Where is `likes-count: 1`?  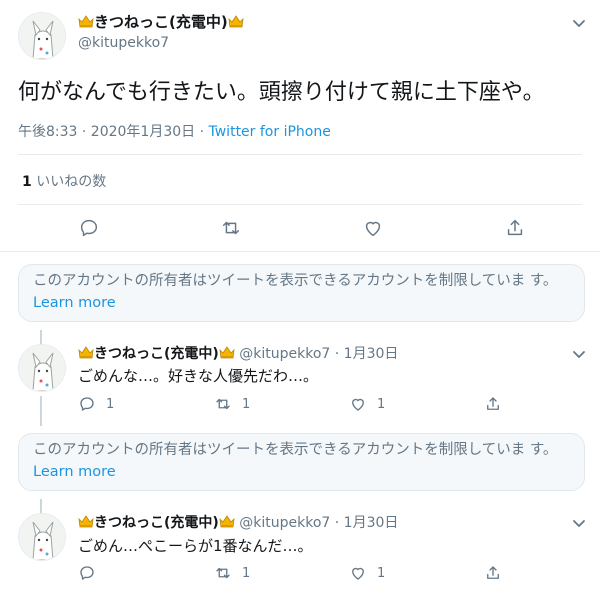 likes-count: 1 is located at coordinates (27, 182).